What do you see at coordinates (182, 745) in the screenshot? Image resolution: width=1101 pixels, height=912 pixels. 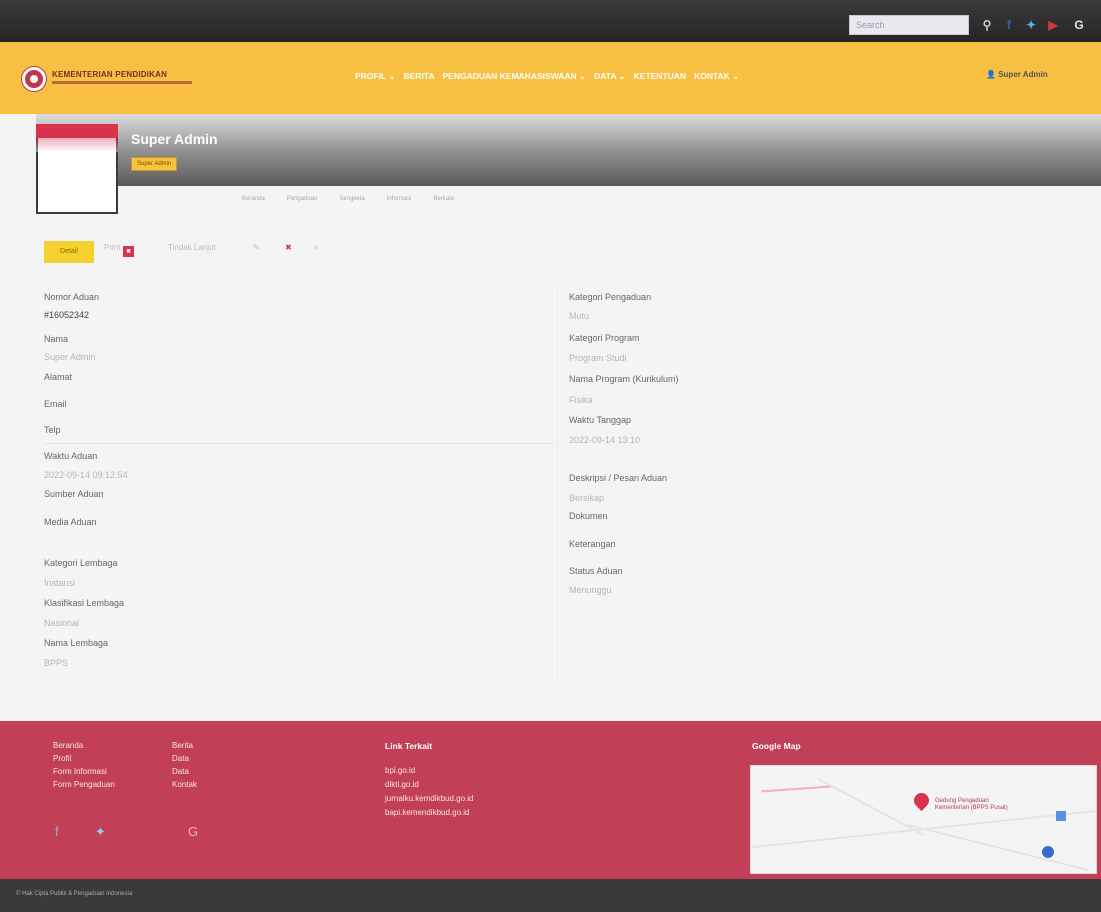 I see `footer-link: Berita` at bounding box center [182, 745].